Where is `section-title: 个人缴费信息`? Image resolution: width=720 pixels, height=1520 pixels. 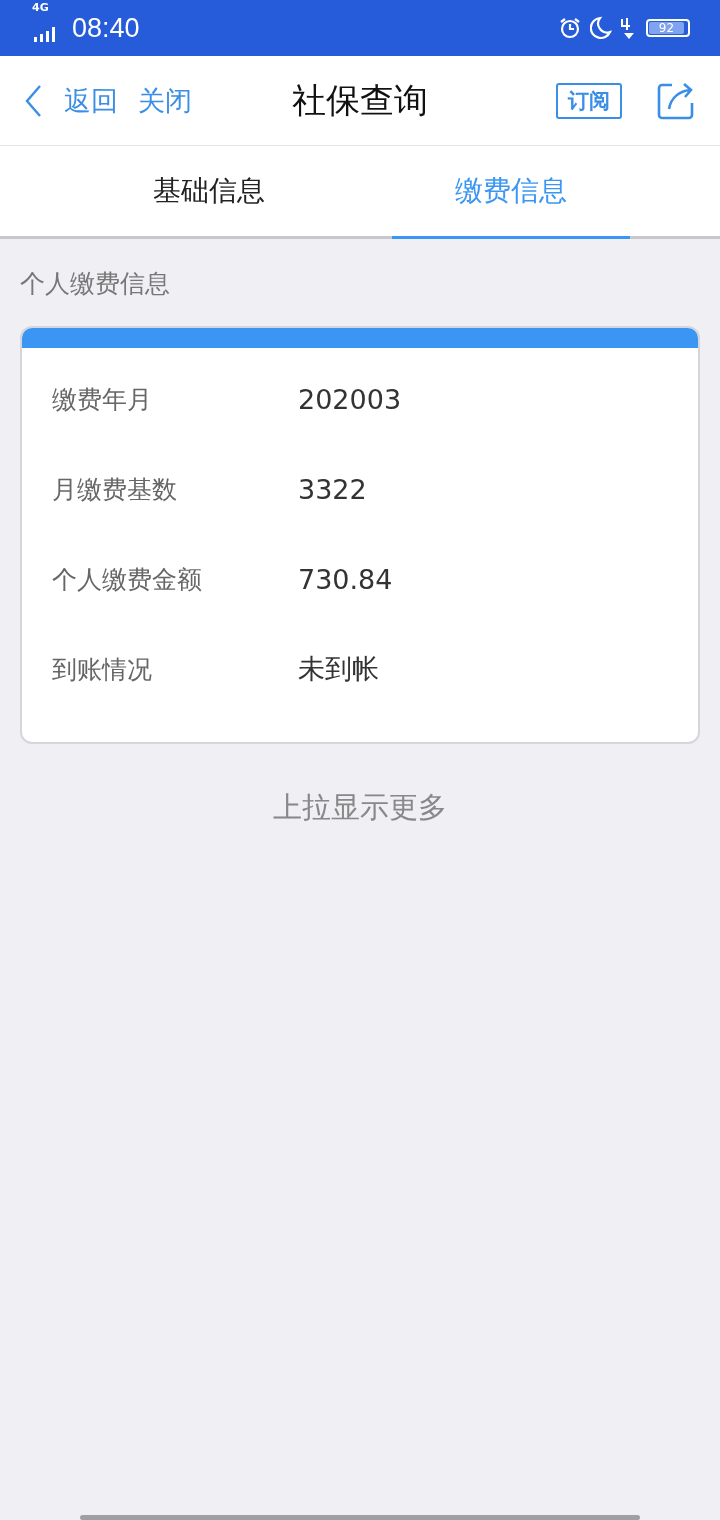
section-title: 个人缴费信息 is located at coordinates (95, 284).